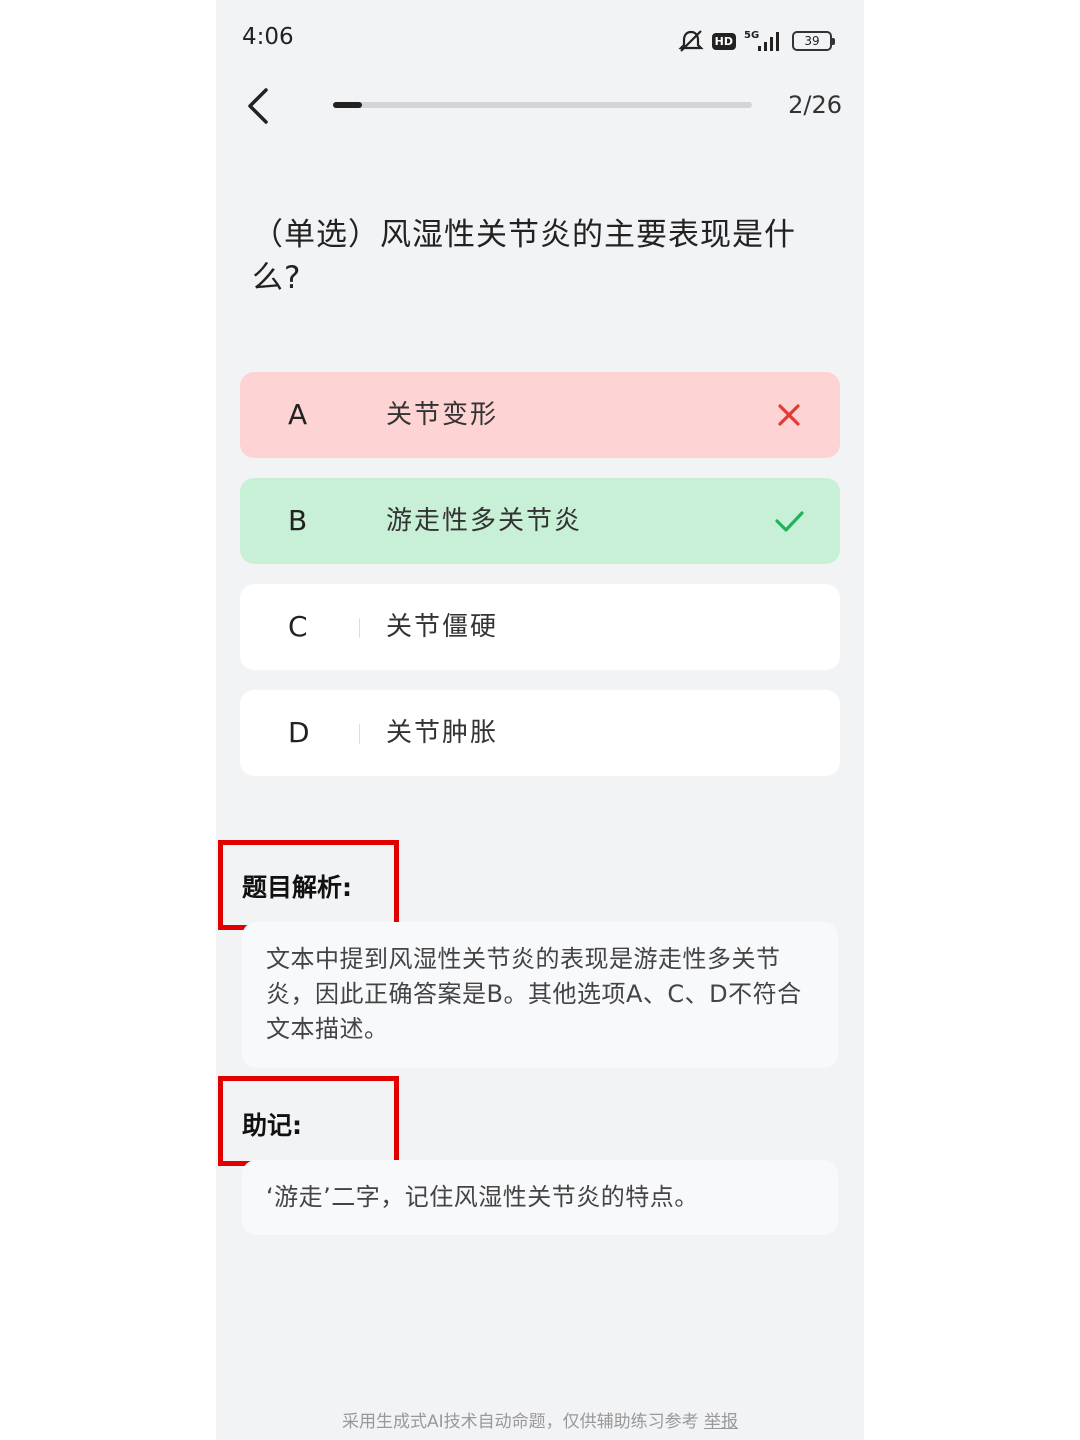 This screenshot has height=1440, width=1080. I want to click on svg-text: 5G, so click(751, 35).